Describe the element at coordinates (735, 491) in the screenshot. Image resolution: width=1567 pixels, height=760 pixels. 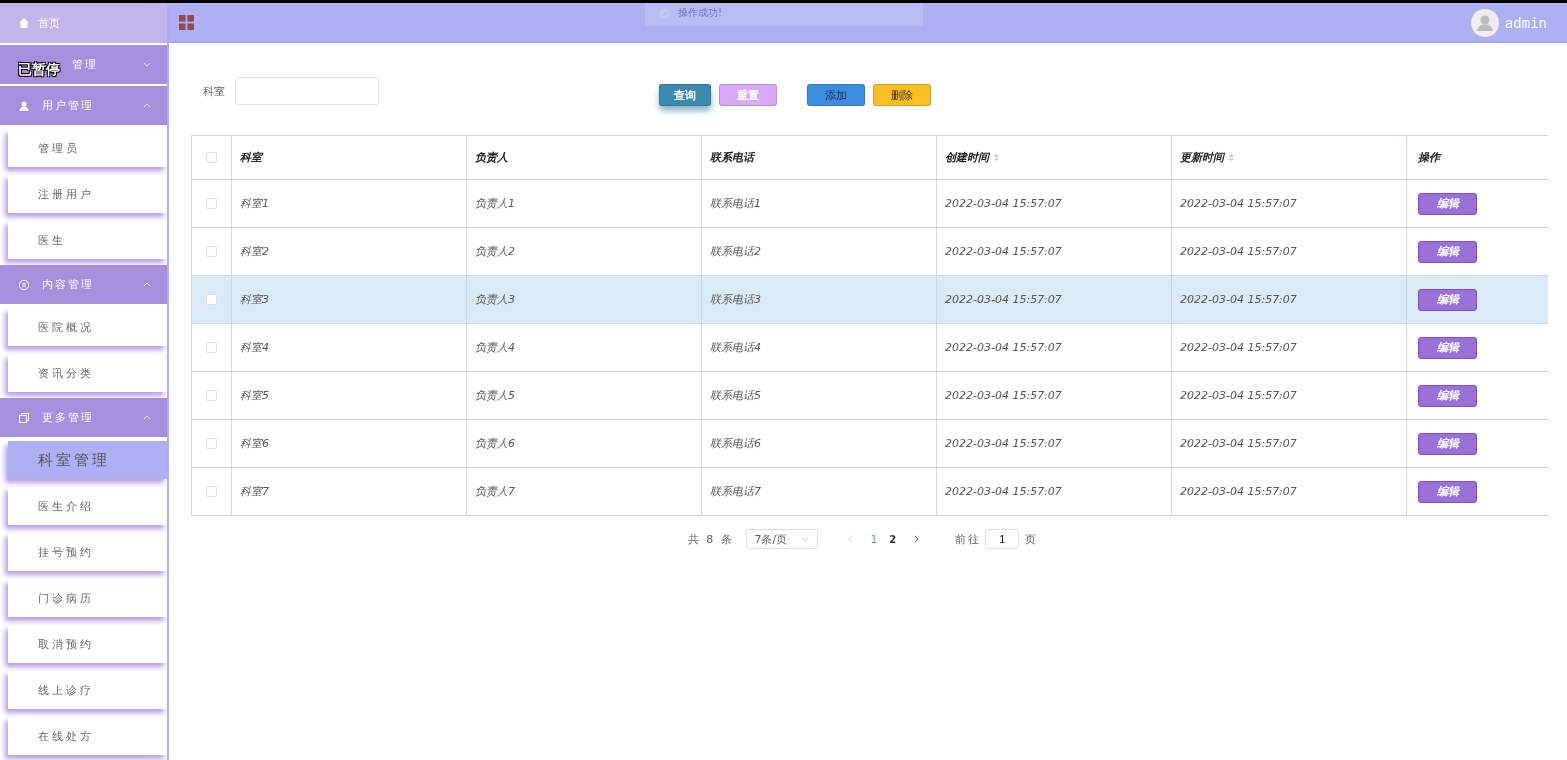
I see `table-cell: 联系电话7` at that location.